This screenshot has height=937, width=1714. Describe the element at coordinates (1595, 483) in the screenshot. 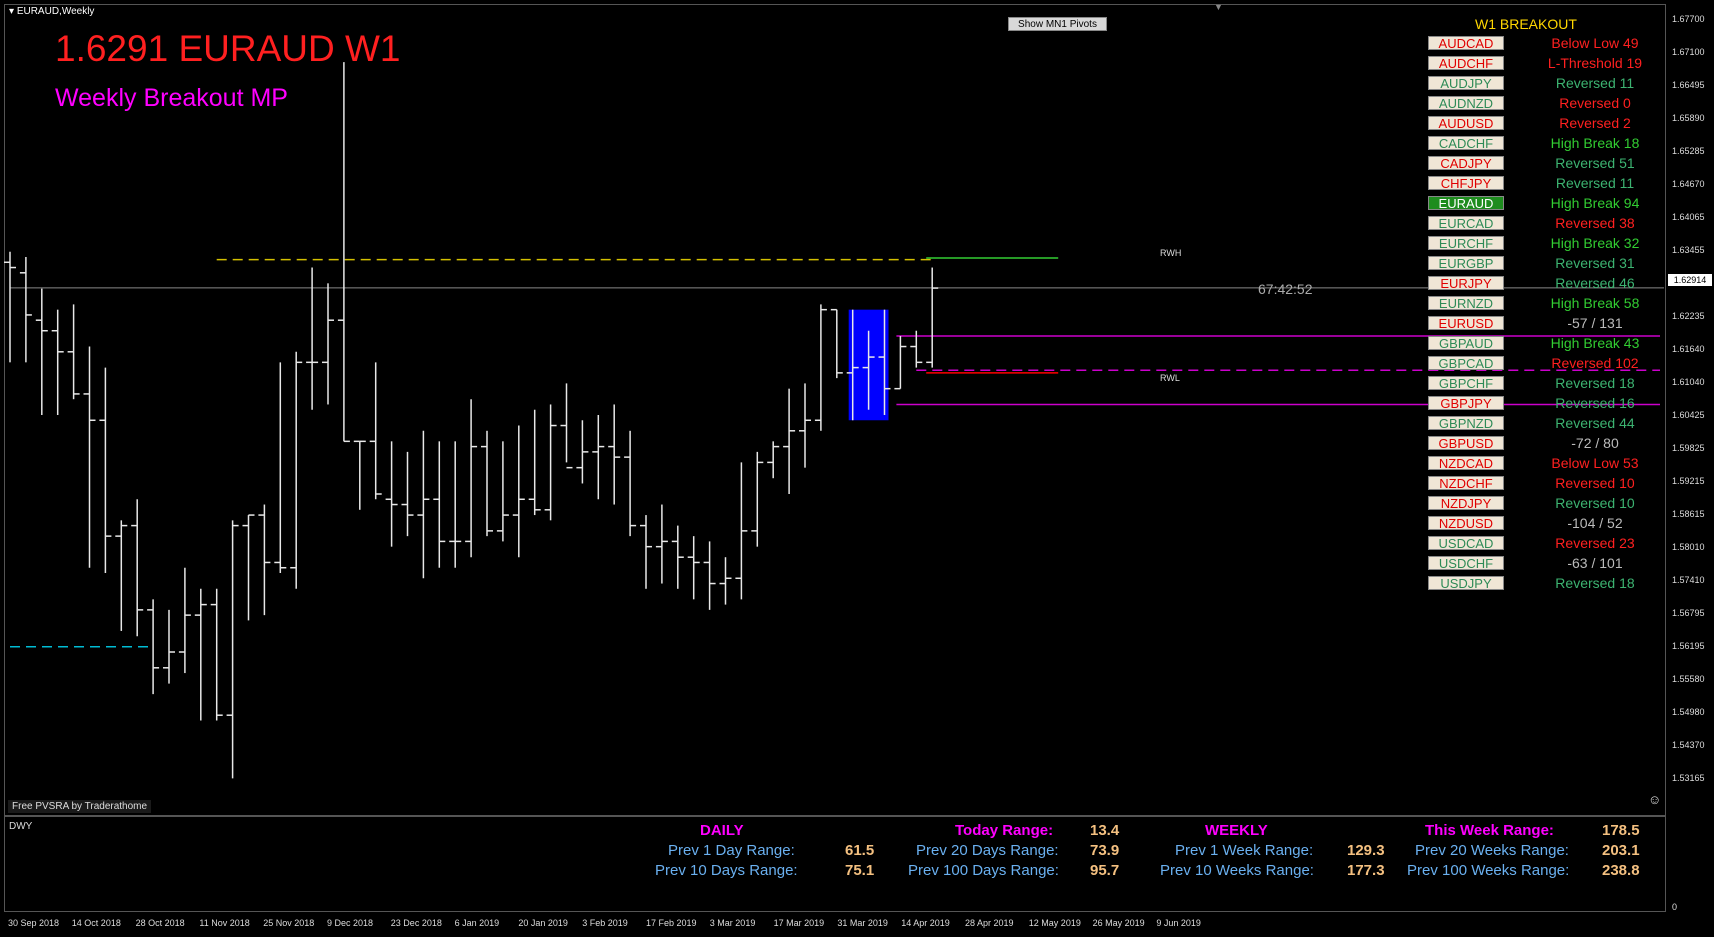

I see `breakout-status-nzdchf: Reversed 10` at that location.